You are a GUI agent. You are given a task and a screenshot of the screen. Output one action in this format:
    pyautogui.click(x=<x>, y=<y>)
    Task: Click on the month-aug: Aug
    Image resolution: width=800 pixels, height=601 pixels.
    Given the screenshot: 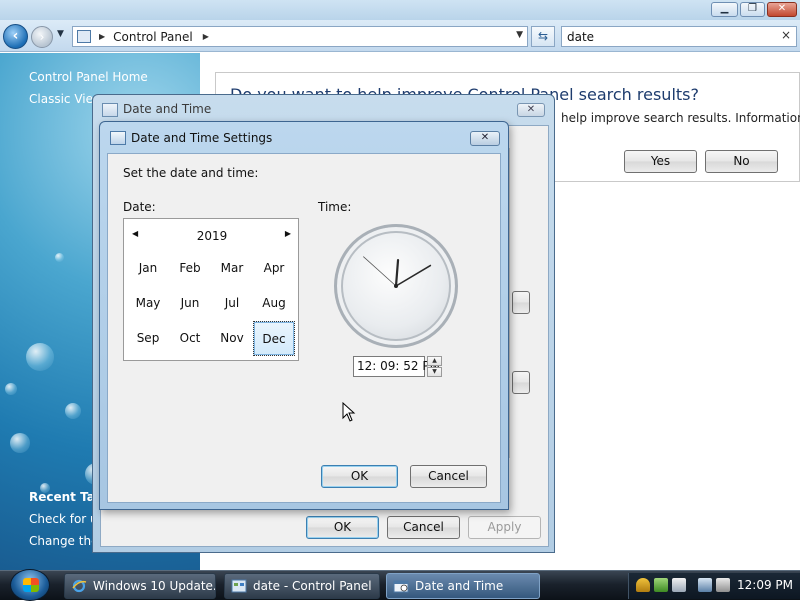 What is the action you would take?
    pyautogui.click(x=274, y=303)
    